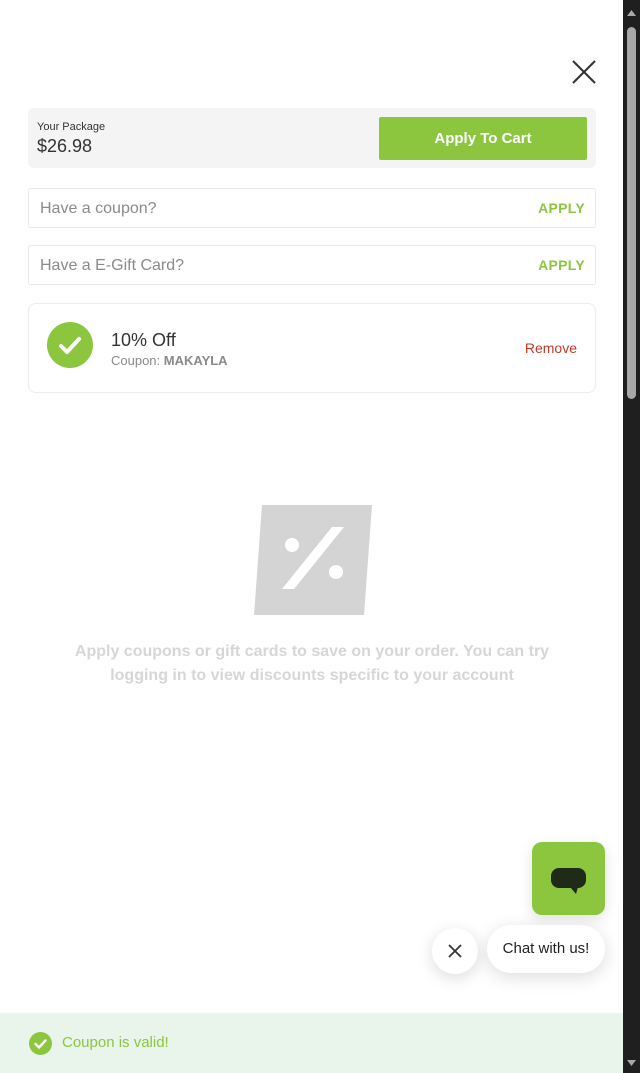 The height and width of the screenshot is (1073, 640). I want to click on scrollbar, so click(631, 536).